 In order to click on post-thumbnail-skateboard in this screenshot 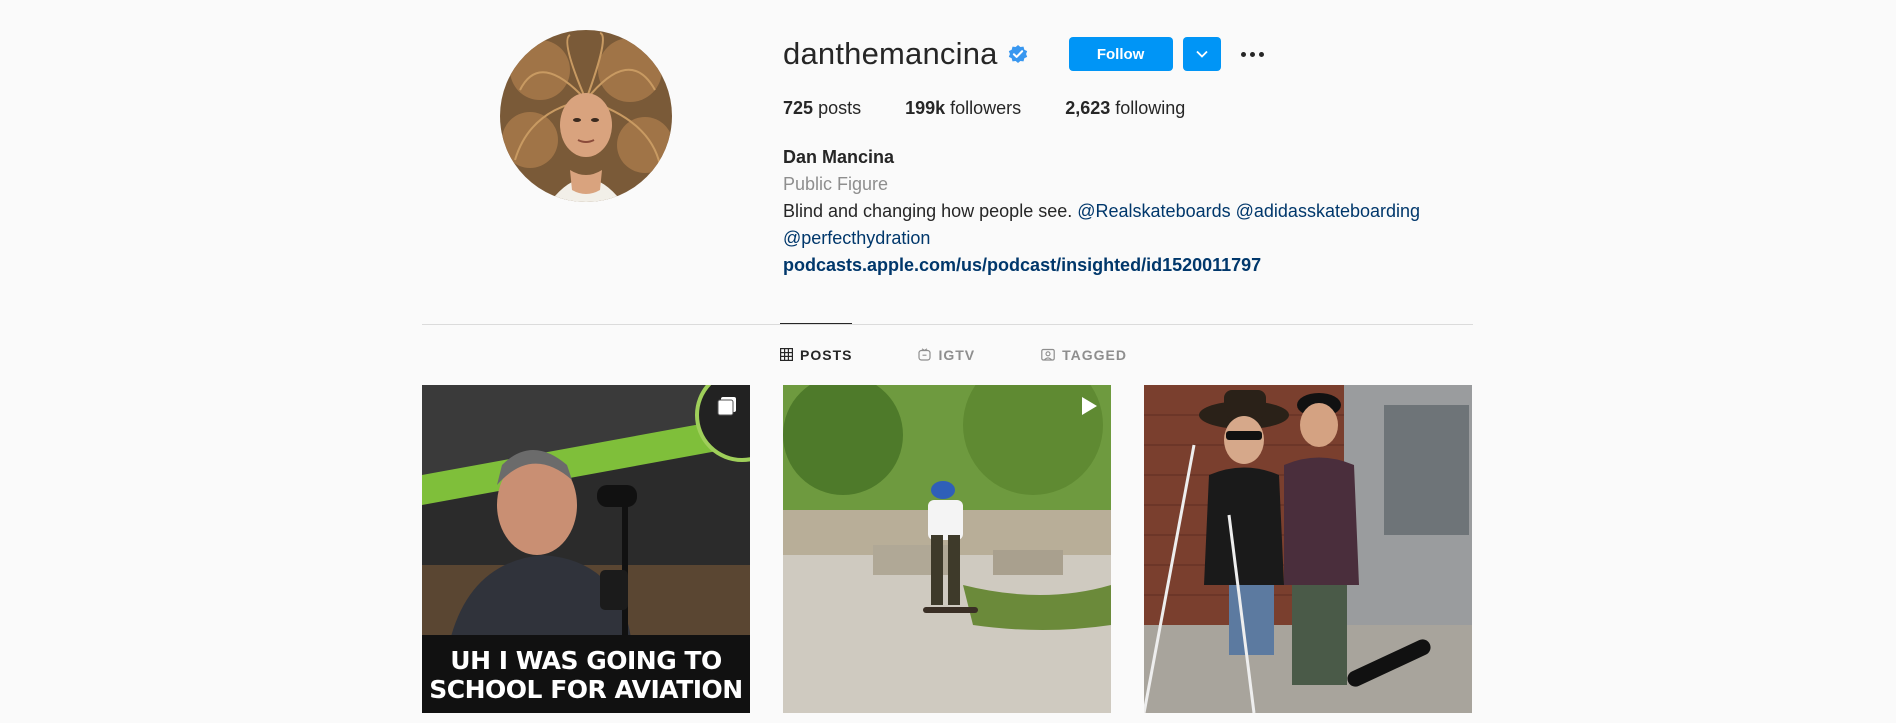, I will do `click(947, 549)`.